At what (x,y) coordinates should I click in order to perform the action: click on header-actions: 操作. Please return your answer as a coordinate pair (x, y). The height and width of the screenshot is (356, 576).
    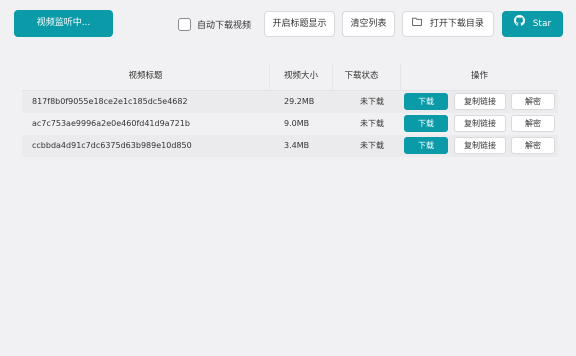
    Looking at the image, I should click on (479, 76).